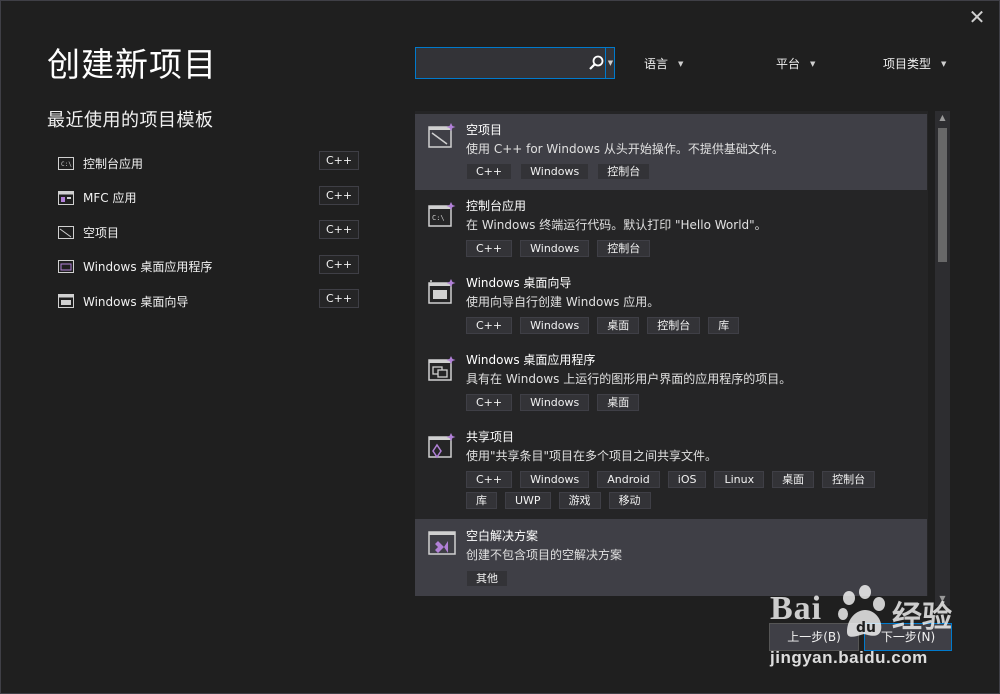  I want to click on template-description: 使用"共享条目"项目在多个项目之间共享文件。, so click(592, 456).